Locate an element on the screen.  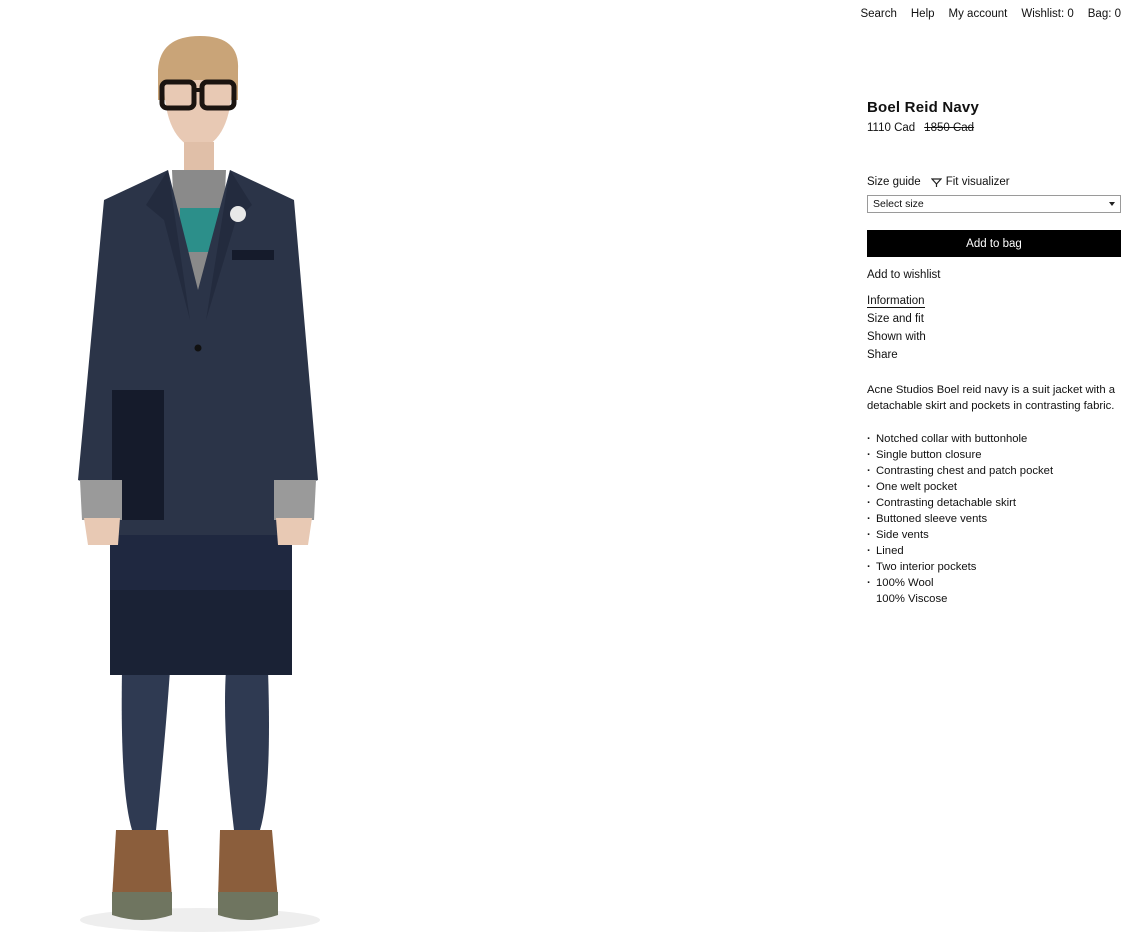
list-item: 100% Viscose is located at coordinates (912, 599).